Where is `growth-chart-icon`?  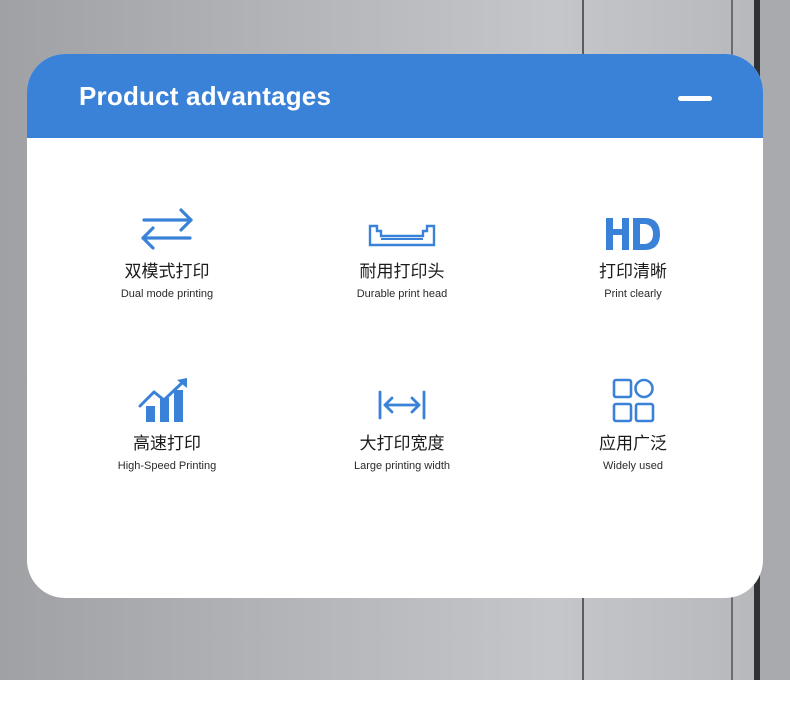
growth-chart-icon is located at coordinates (162, 400).